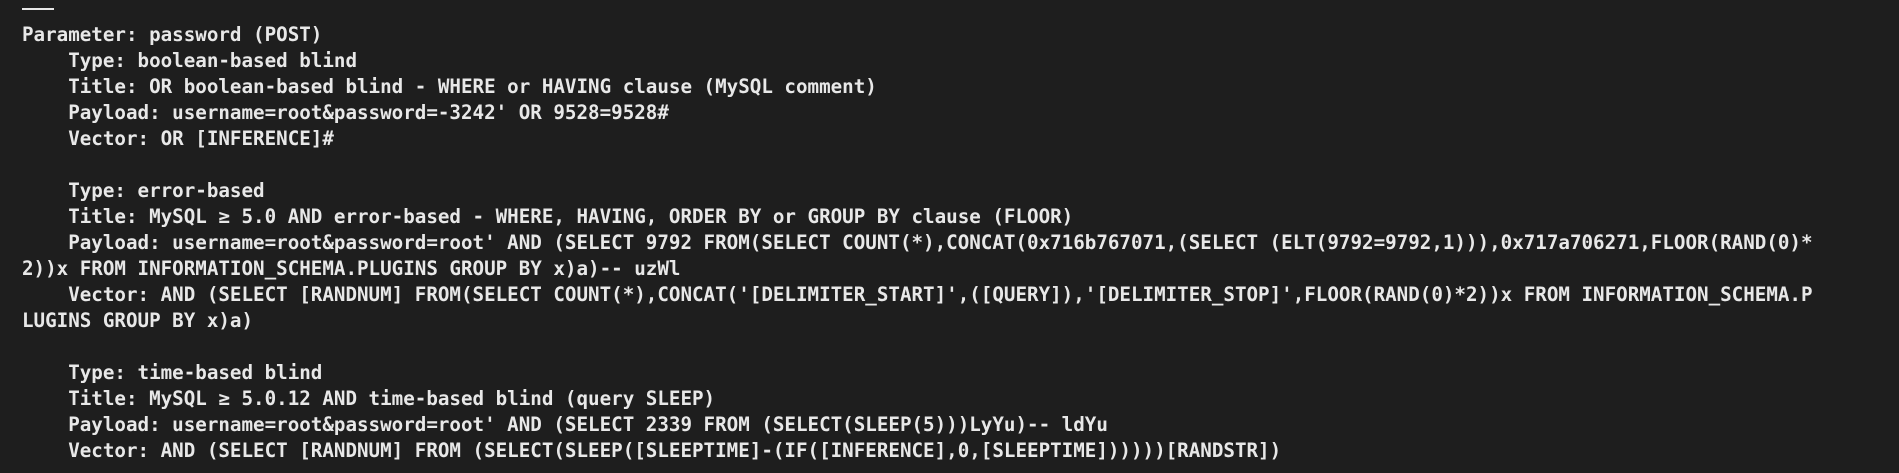  Describe the element at coordinates (190, 60) in the screenshot. I see `terminal-line-type-boolean: Type: boolean-based blind` at that location.